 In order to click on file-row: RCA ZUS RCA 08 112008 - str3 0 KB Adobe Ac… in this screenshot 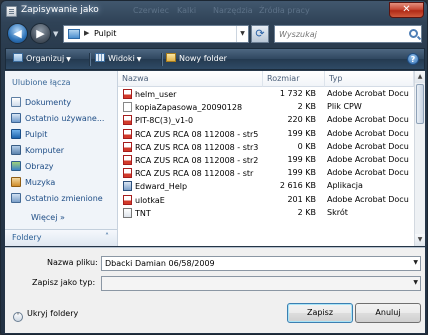, I will do `click(265, 147)`.